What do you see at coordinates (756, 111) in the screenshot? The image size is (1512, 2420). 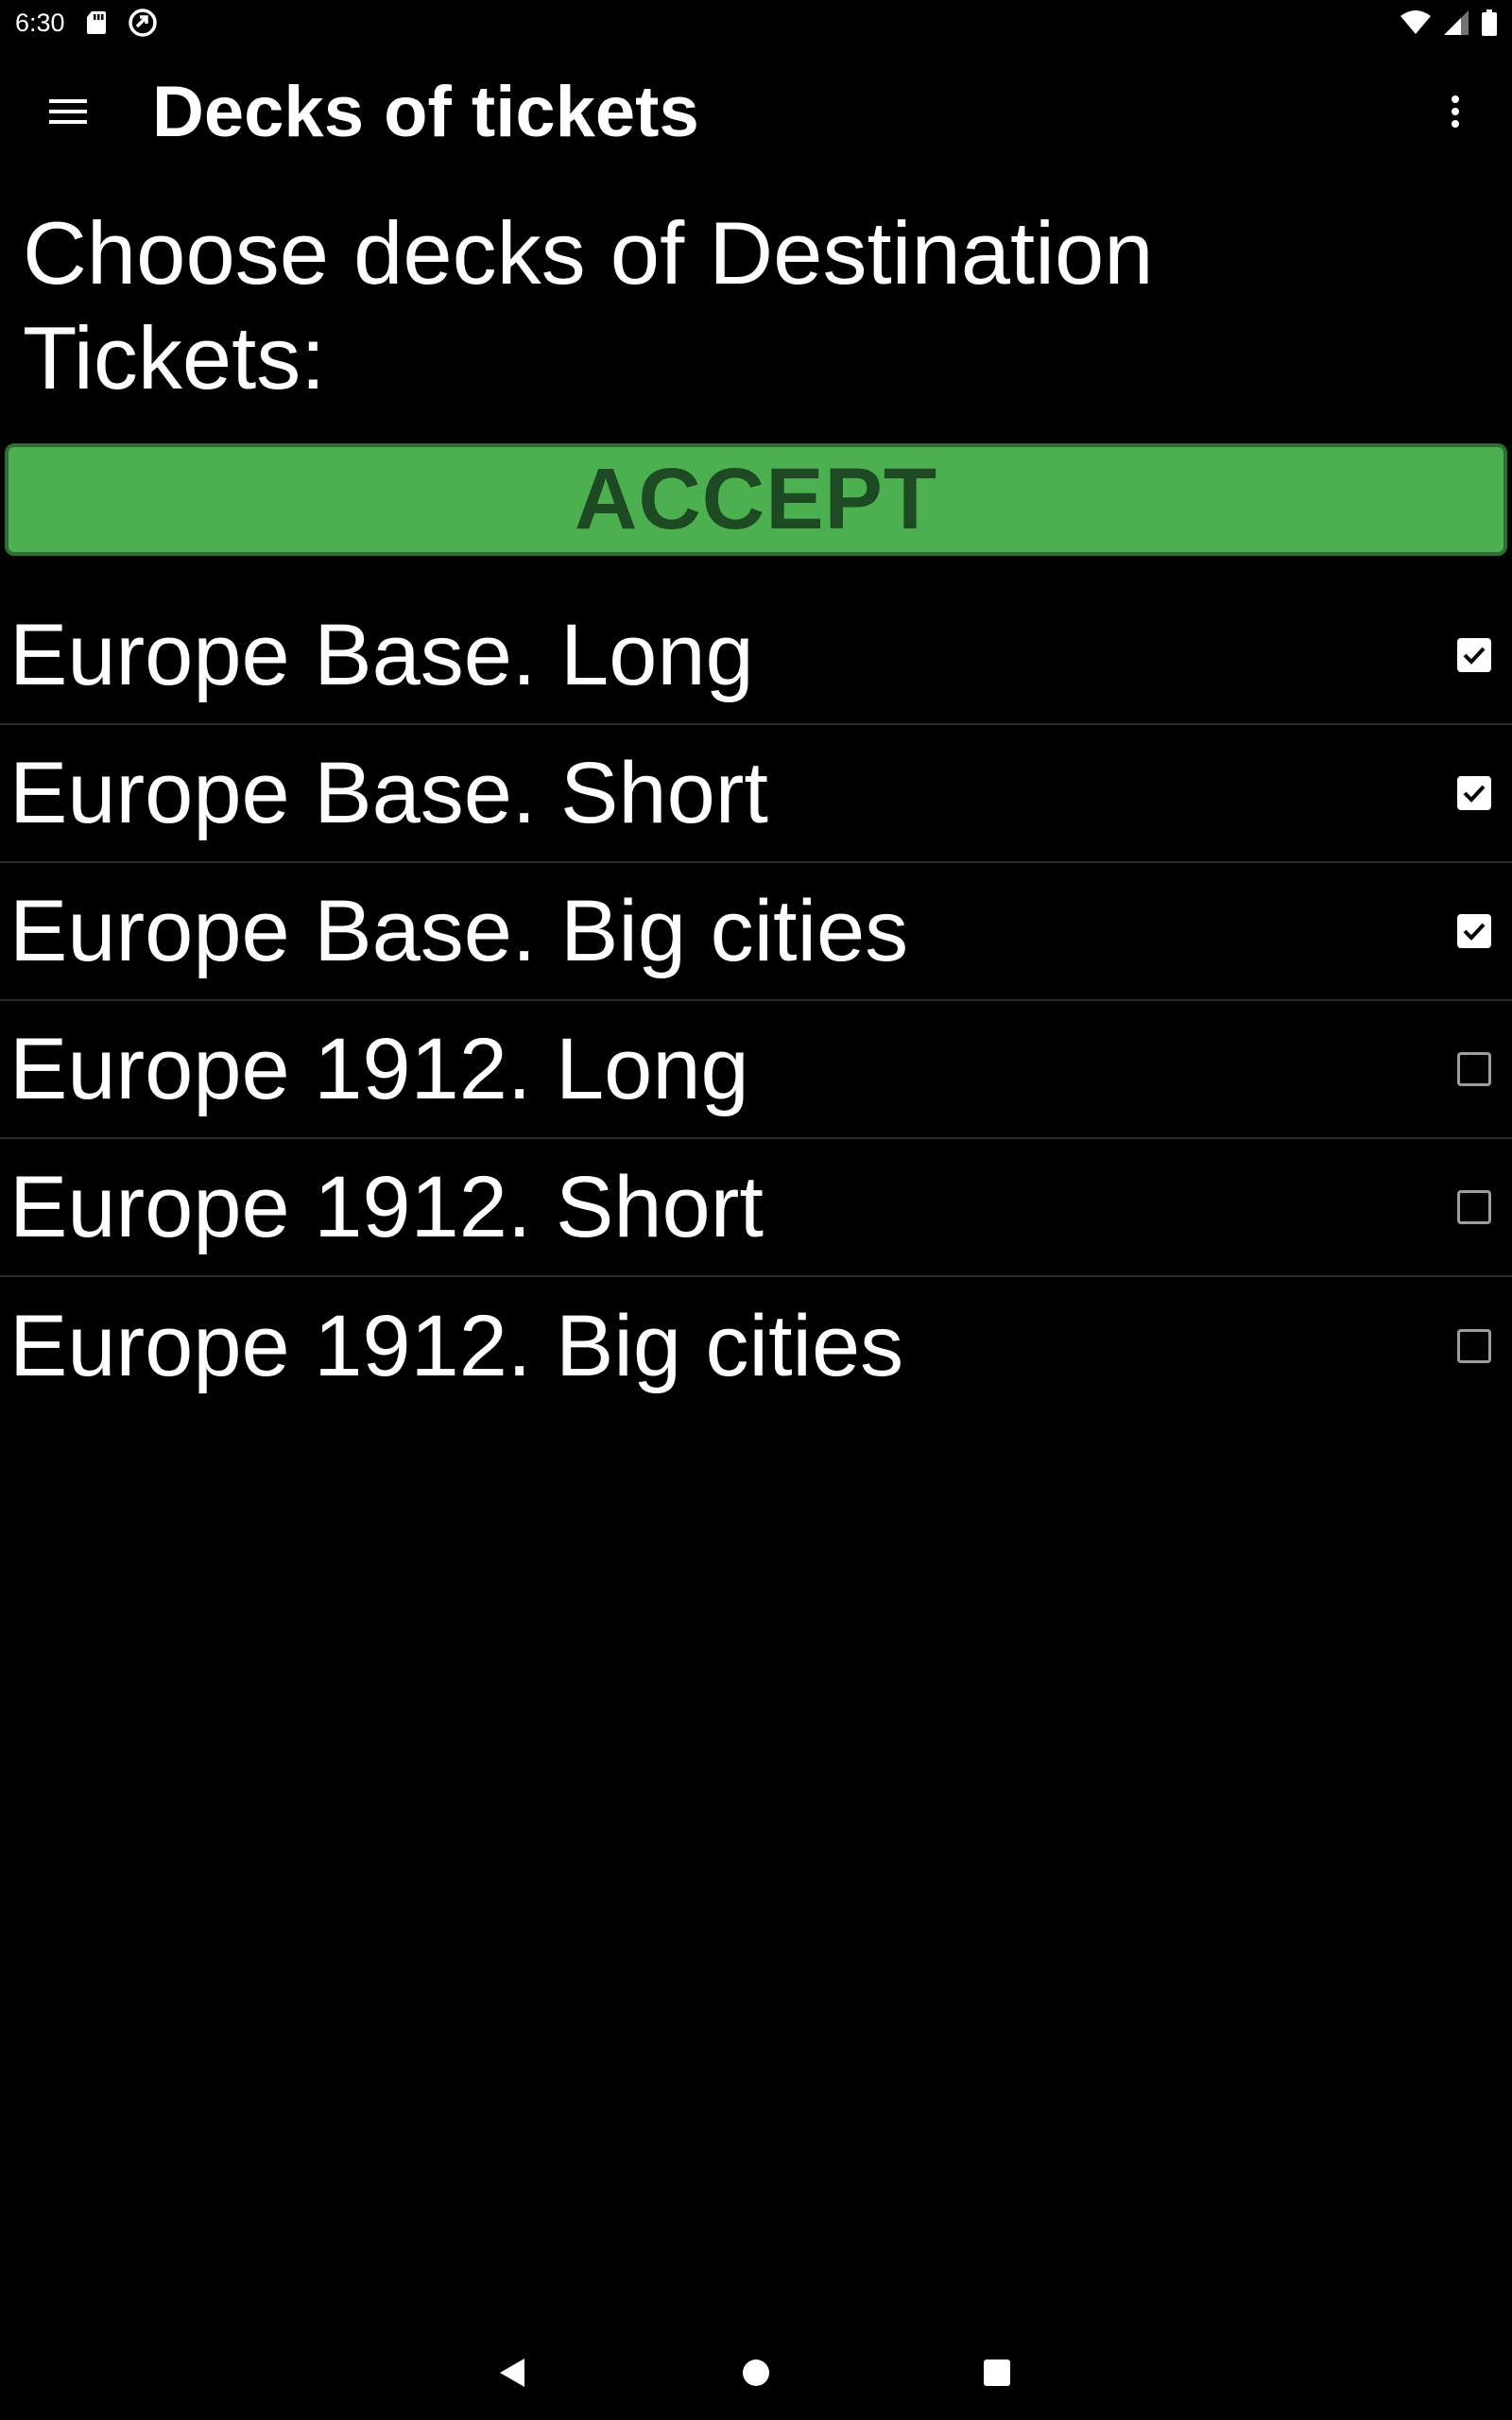 I see `app-bar: Decks of tickets` at bounding box center [756, 111].